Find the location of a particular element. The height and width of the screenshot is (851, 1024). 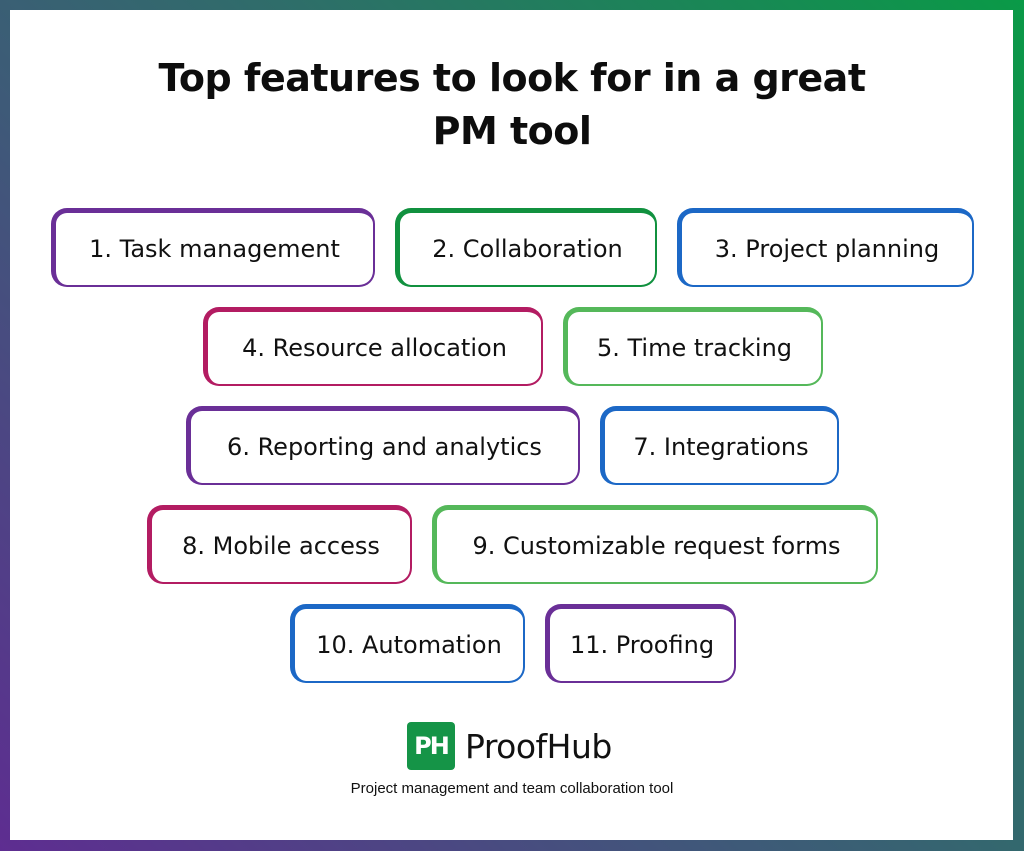

feature-pill-time-tracking: 5. Time tracking is located at coordinates (693, 346).